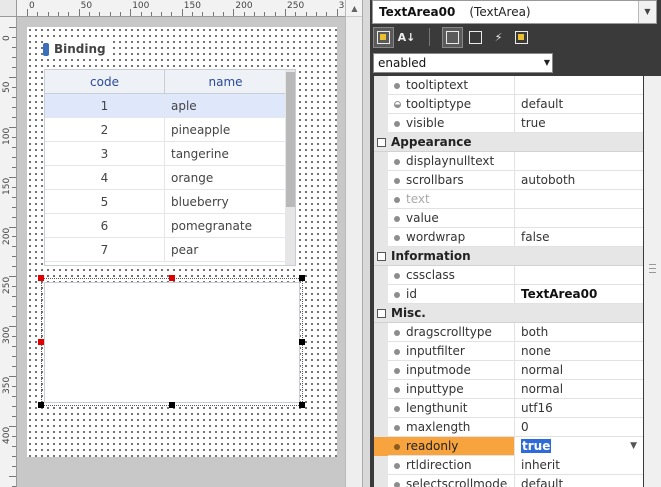 Image resolution: width=661 pixels, height=487 pixels. Describe the element at coordinates (578, 123) in the screenshot. I see `property-value: true` at that location.